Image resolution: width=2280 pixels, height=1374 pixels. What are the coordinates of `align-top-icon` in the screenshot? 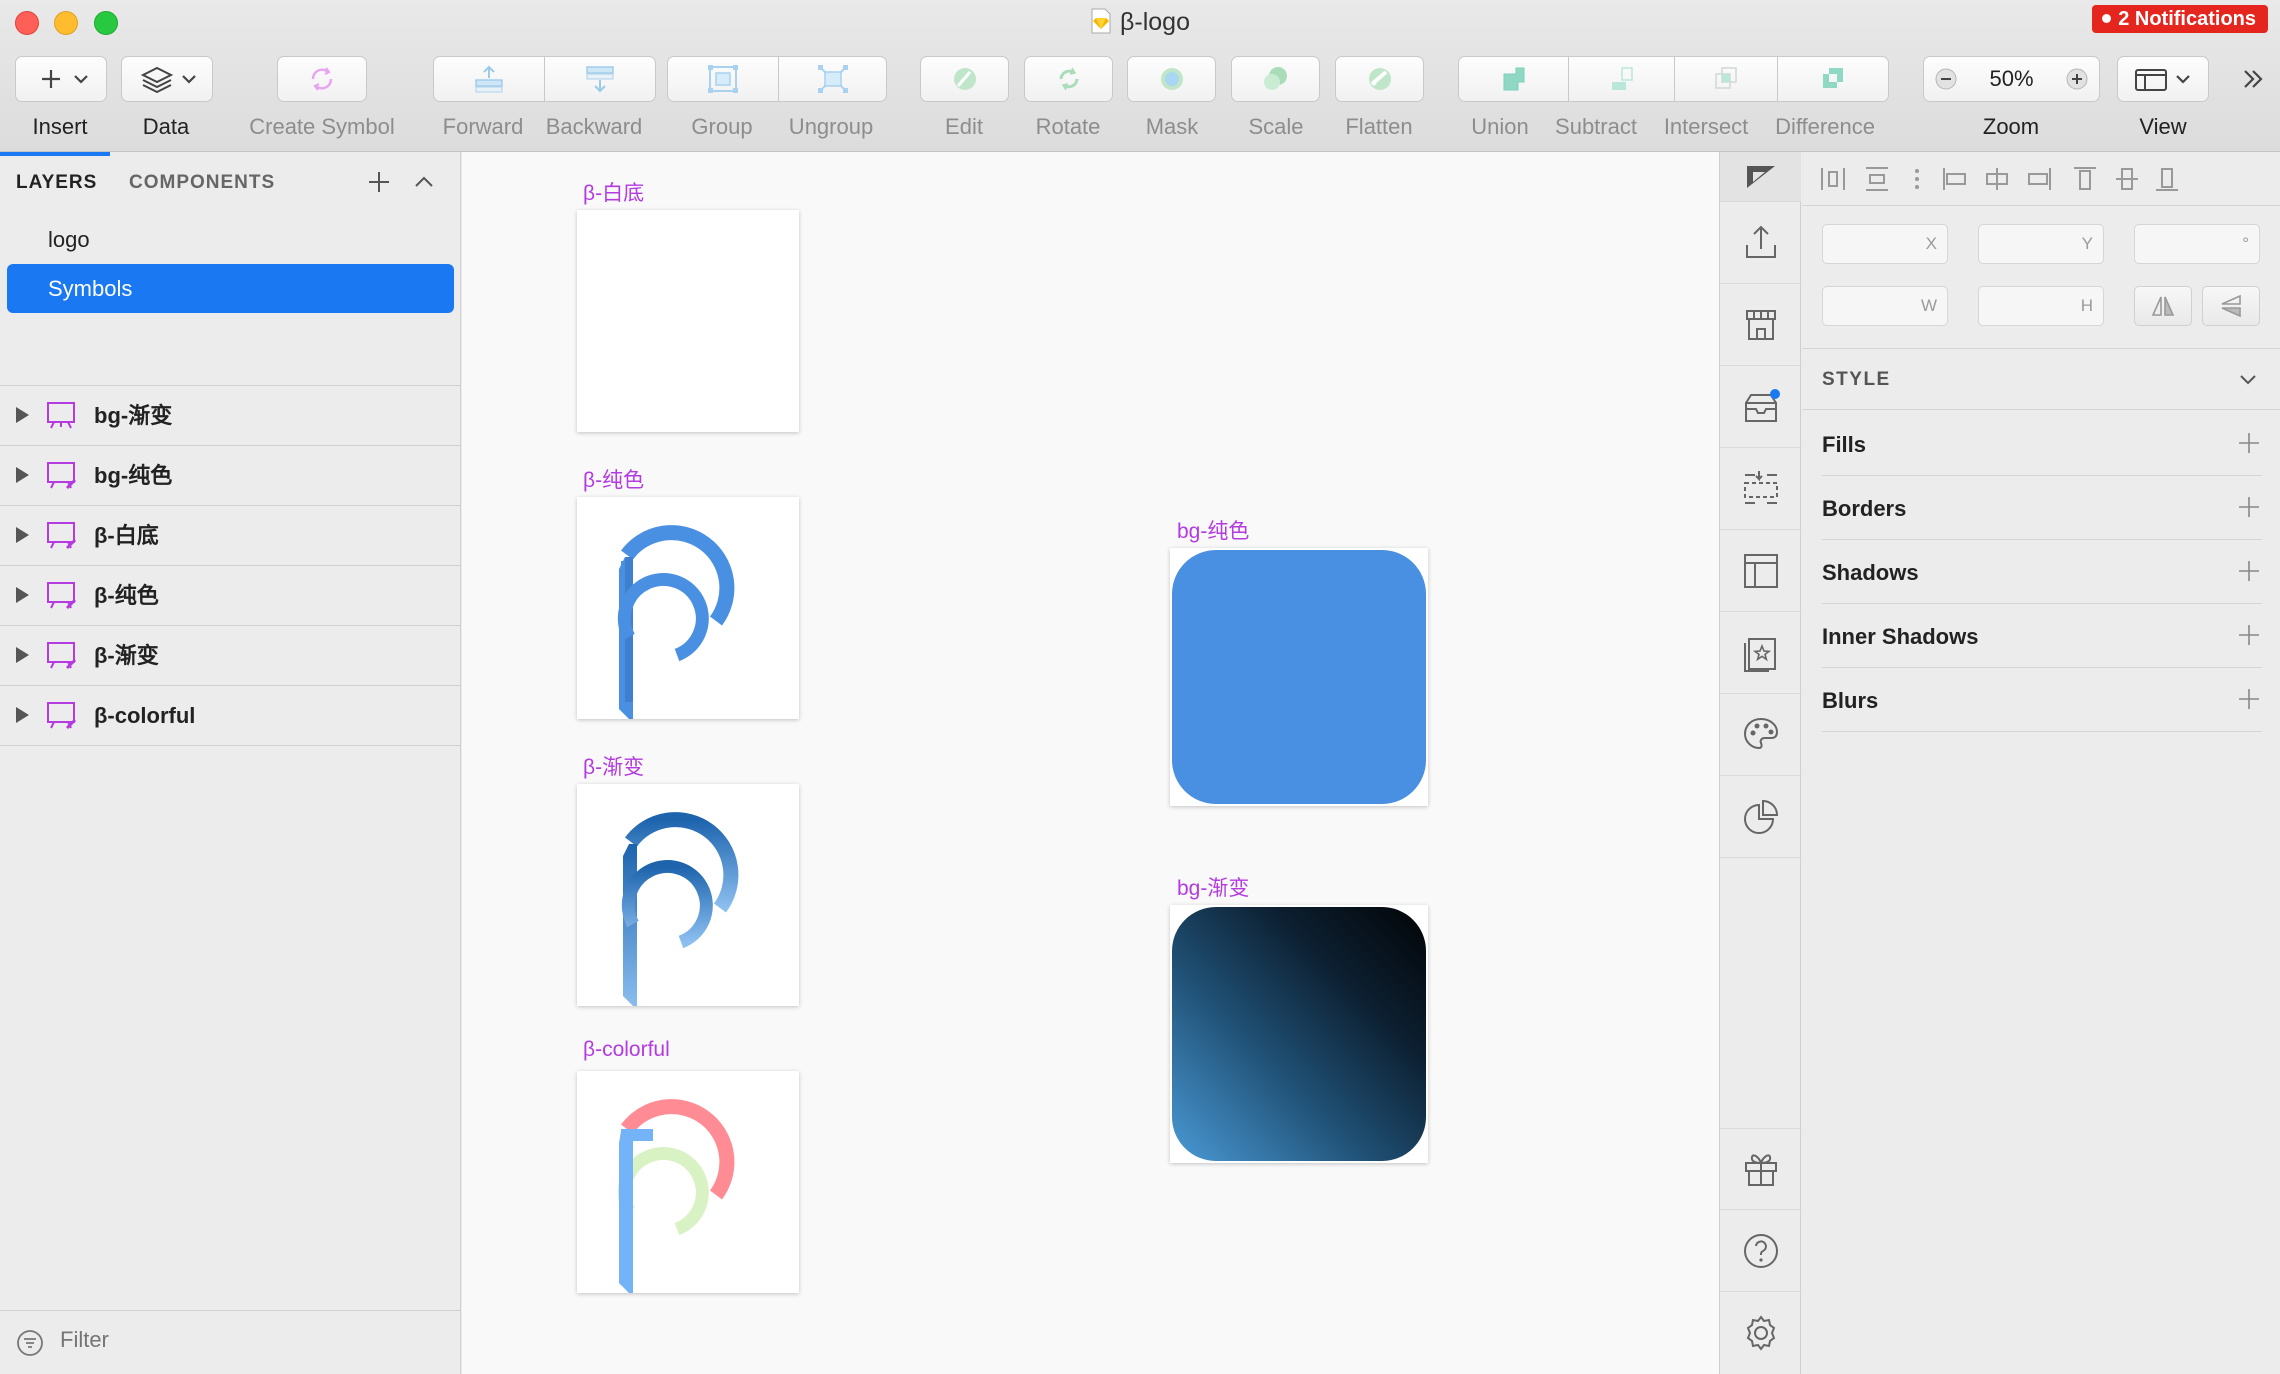 It's located at (2085, 179).